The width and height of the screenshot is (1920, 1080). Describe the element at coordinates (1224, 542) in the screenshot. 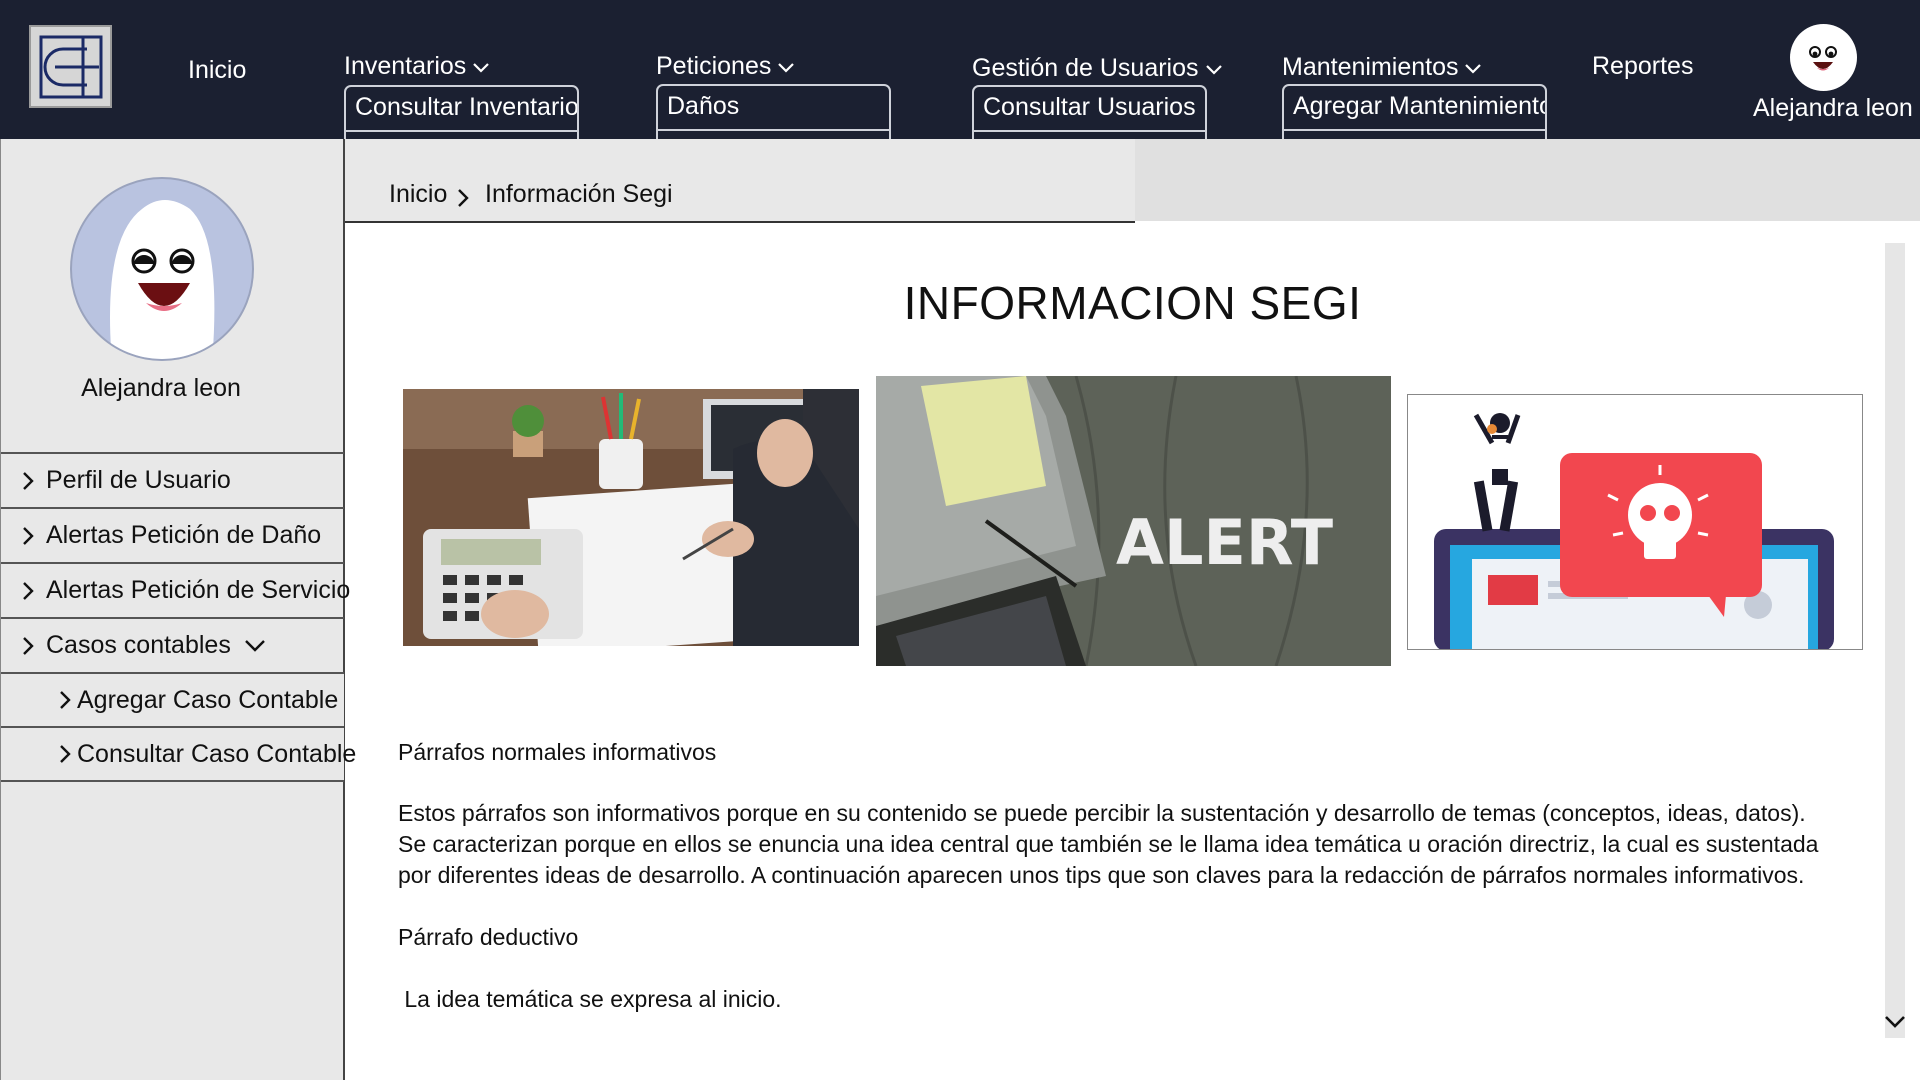

I see `alert-text: ALERT` at that location.